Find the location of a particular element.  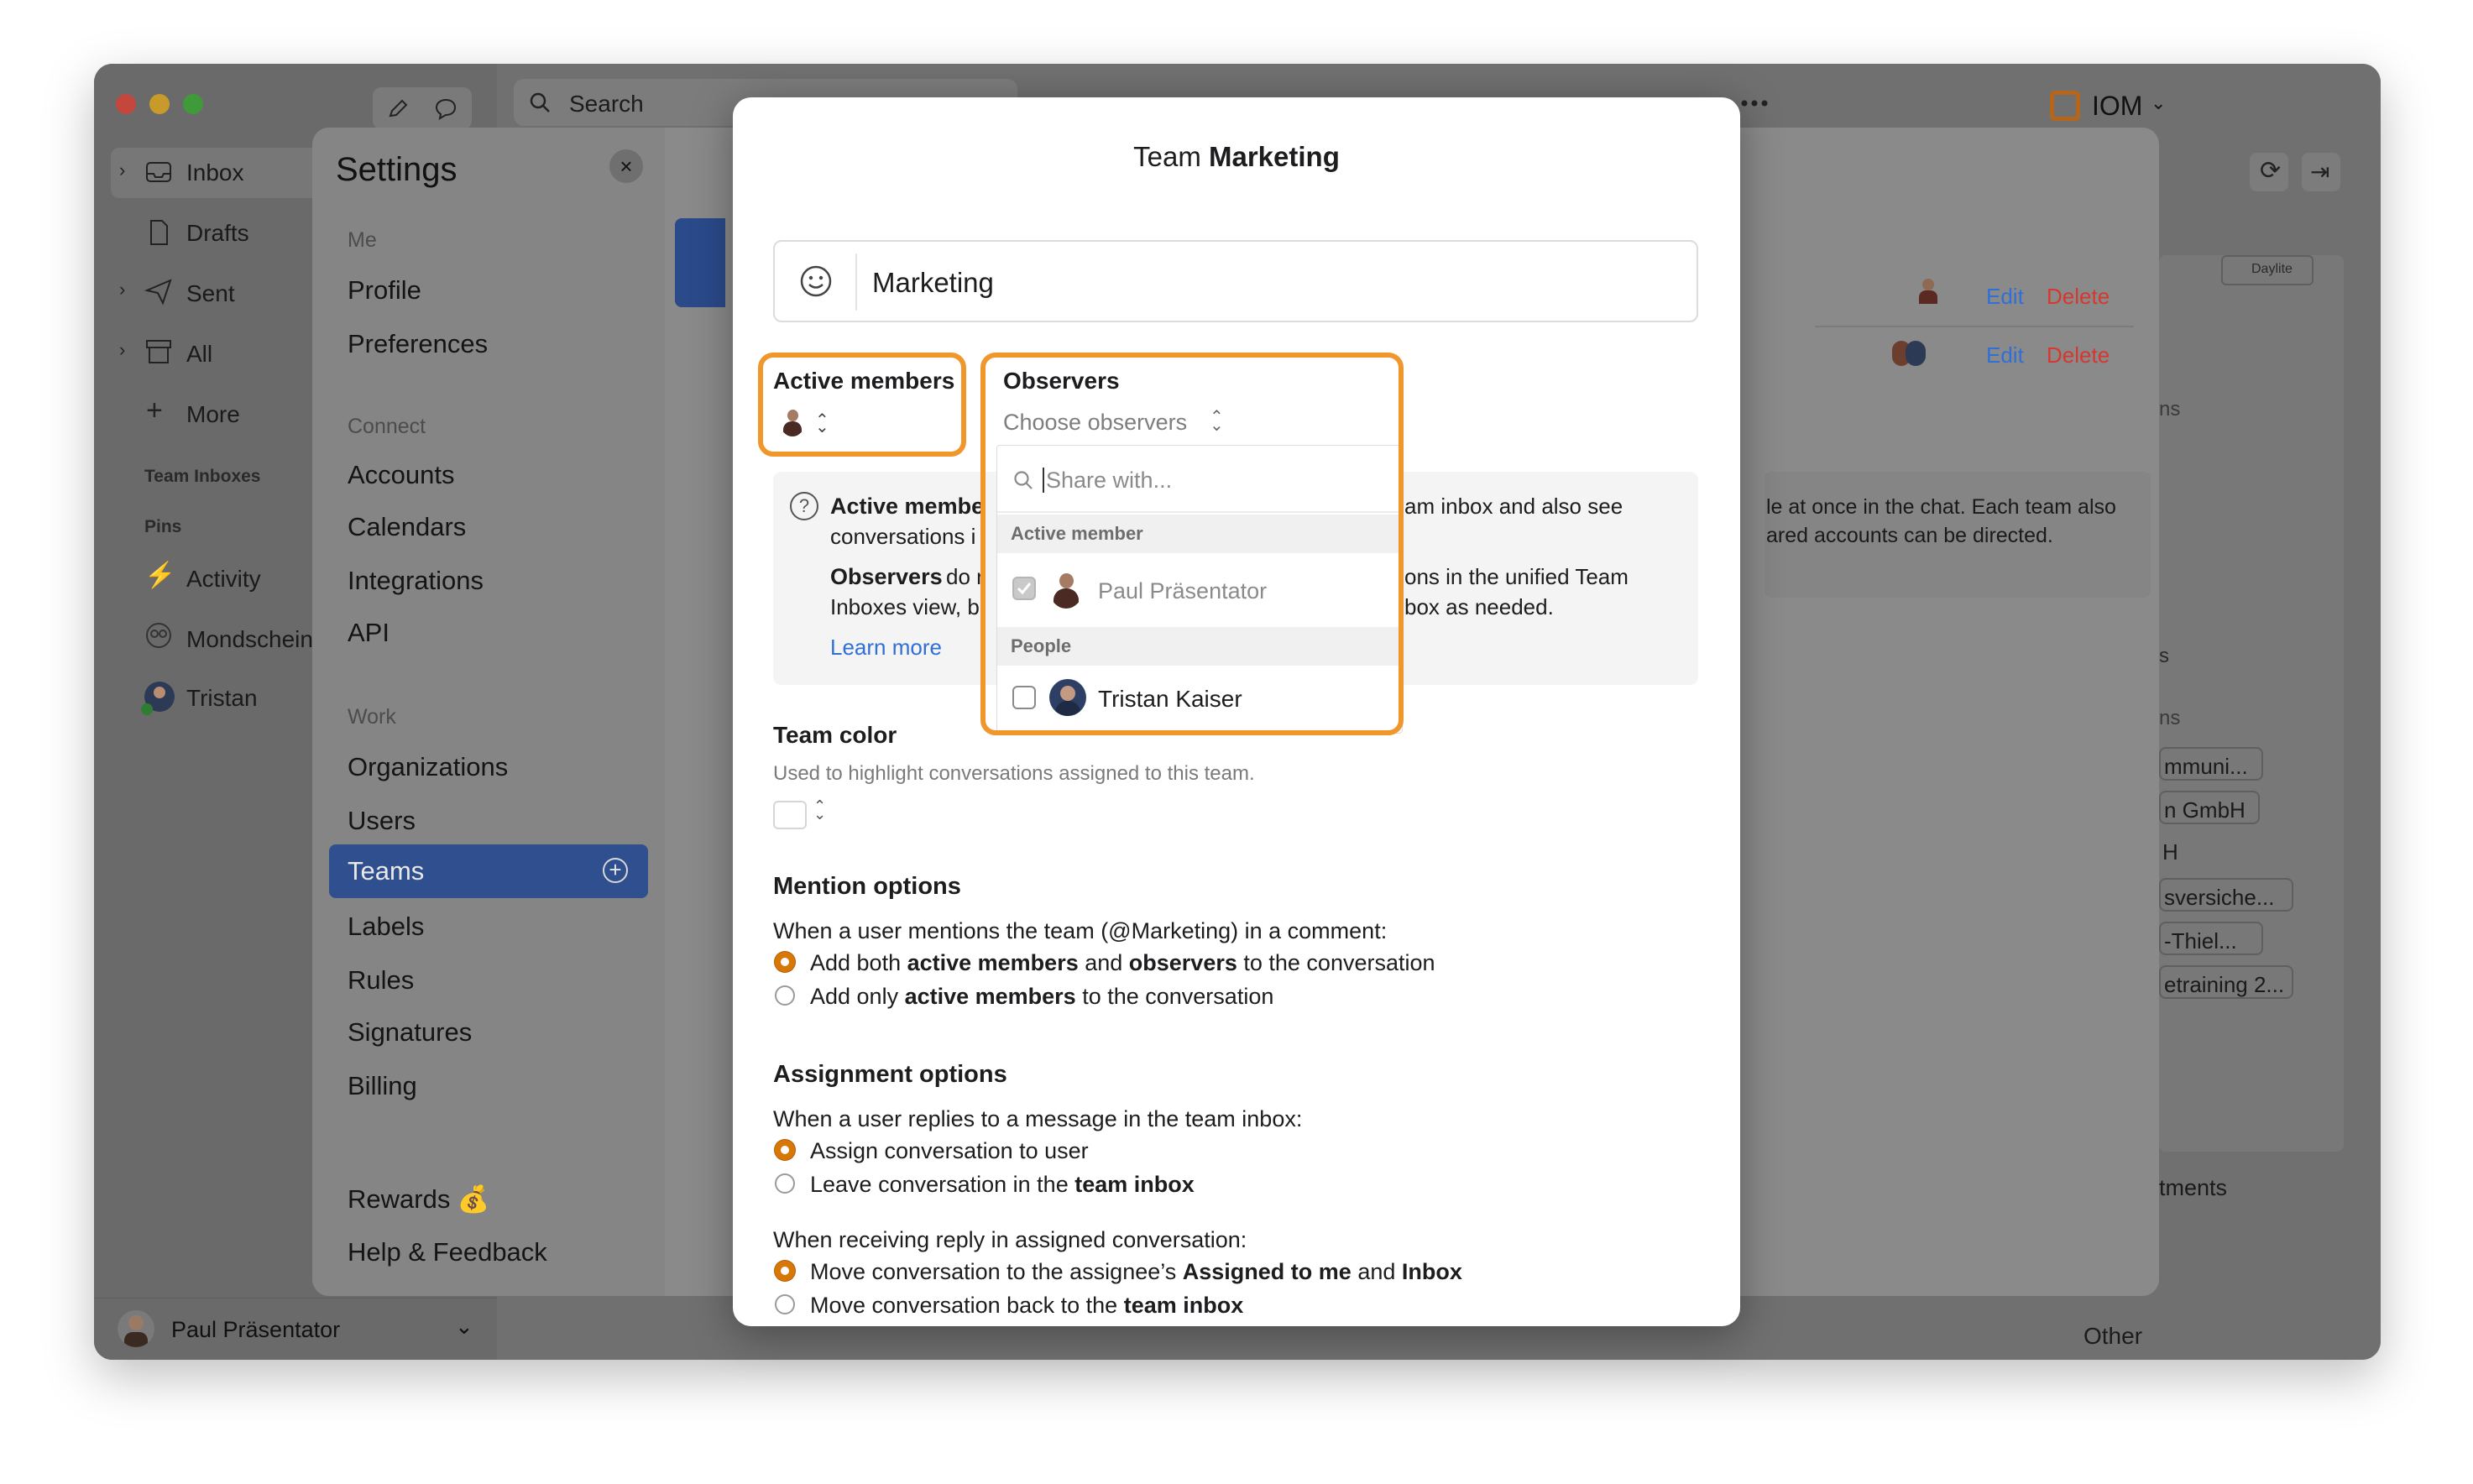

sidebar-item-all: All is located at coordinates (199, 354).